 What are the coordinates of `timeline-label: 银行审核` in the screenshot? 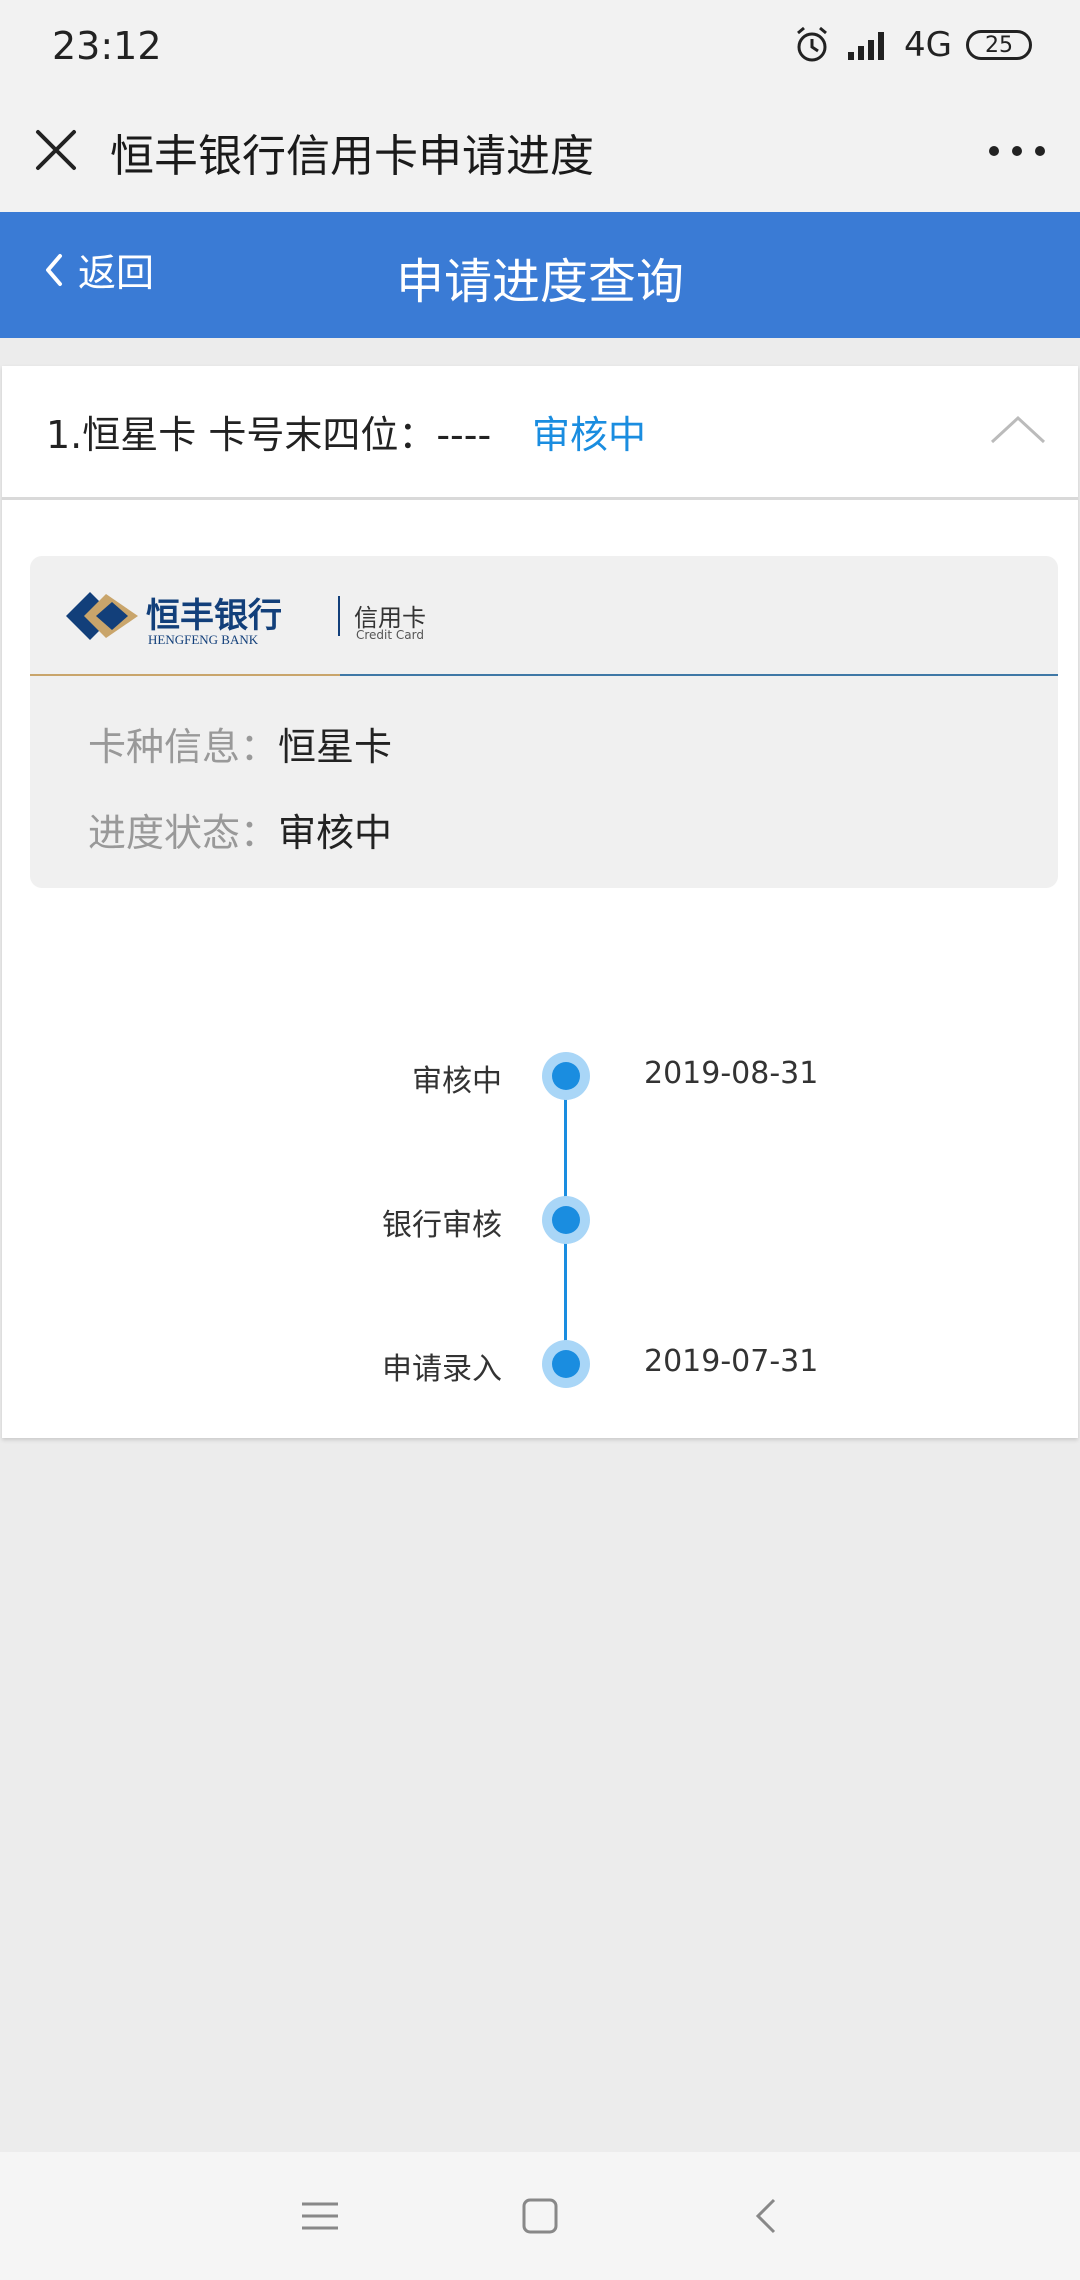 It's located at (442, 1225).